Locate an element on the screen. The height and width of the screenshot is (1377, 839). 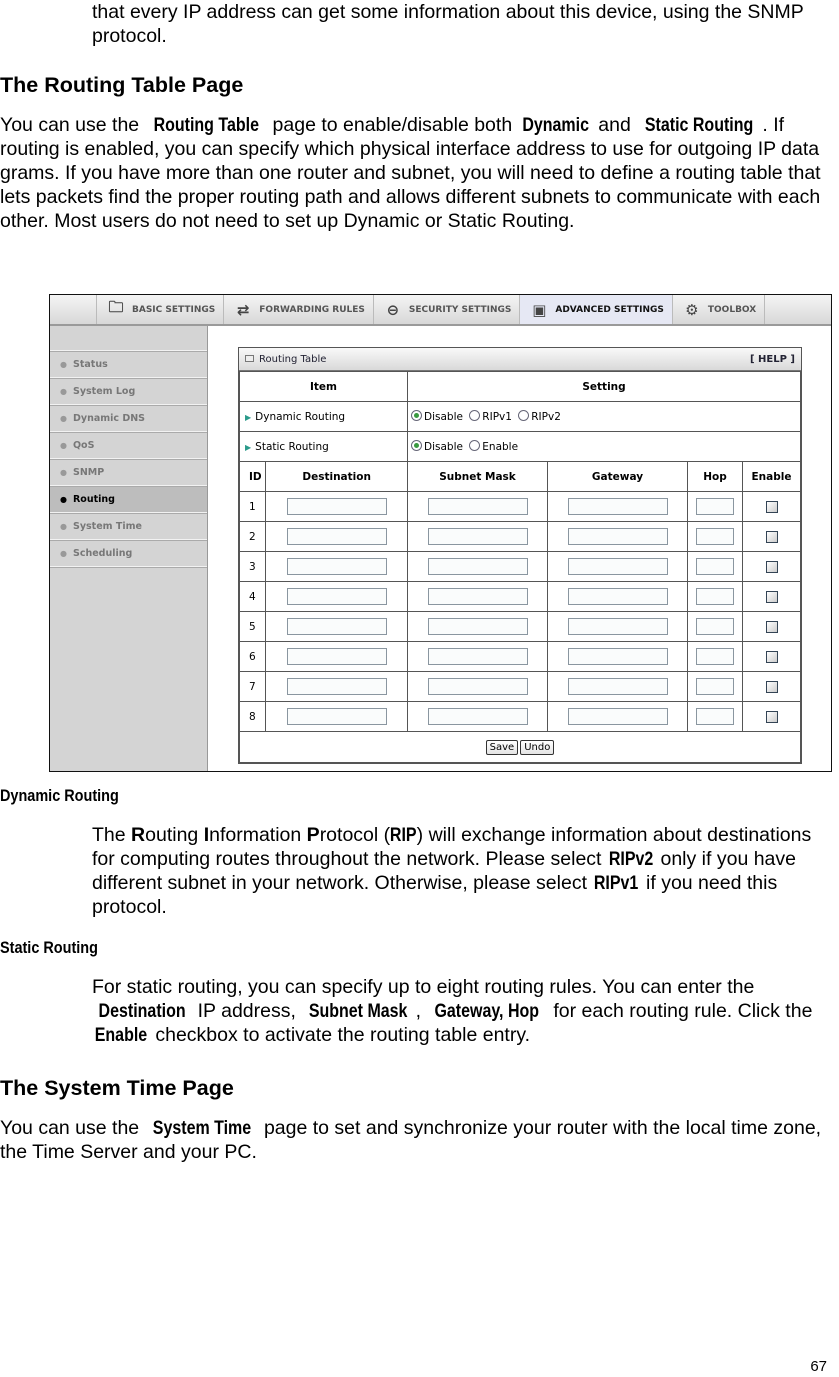
dynamic-ripv1-radio is located at coordinates (475, 415).